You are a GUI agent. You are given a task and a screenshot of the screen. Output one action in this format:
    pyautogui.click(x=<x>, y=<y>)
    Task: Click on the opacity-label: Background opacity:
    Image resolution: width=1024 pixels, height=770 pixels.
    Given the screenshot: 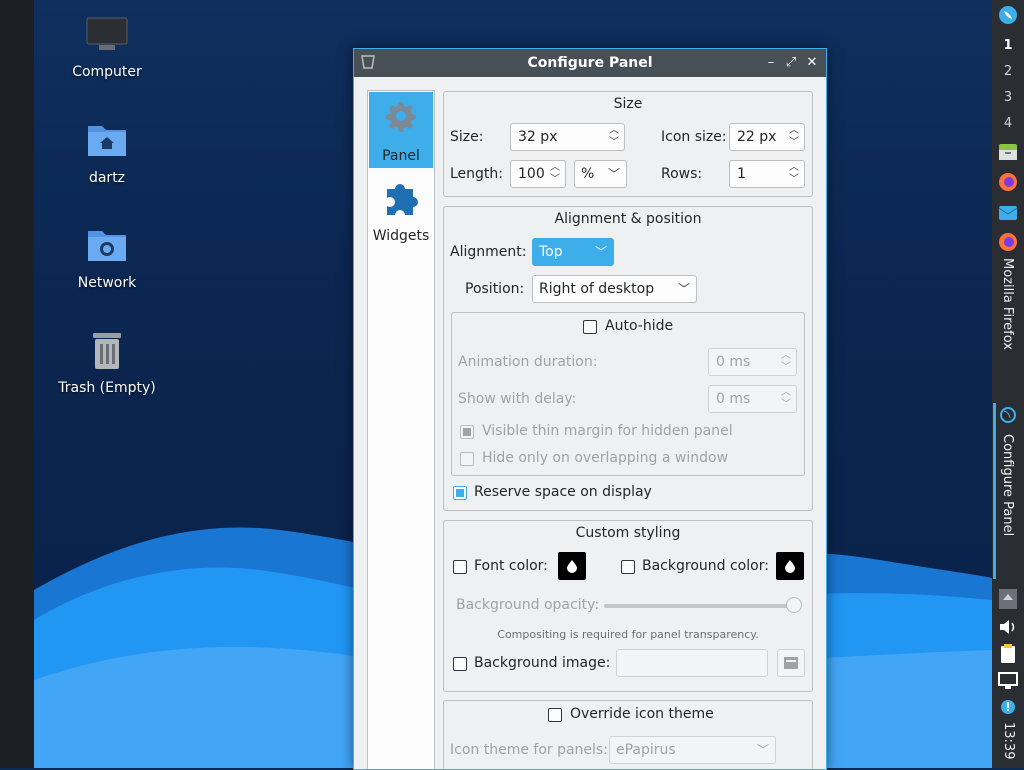 What is the action you would take?
    pyautogui.click(x=528, y=605)
    